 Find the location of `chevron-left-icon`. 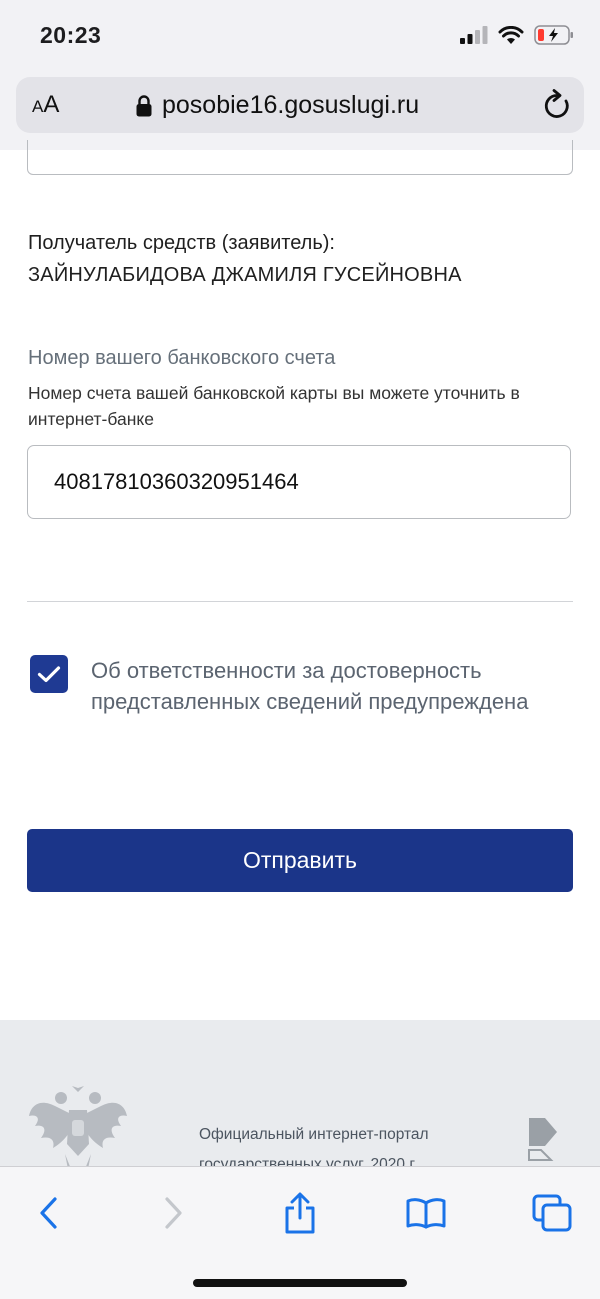

chevron-left-icon is located at coordinates (48, 1213).